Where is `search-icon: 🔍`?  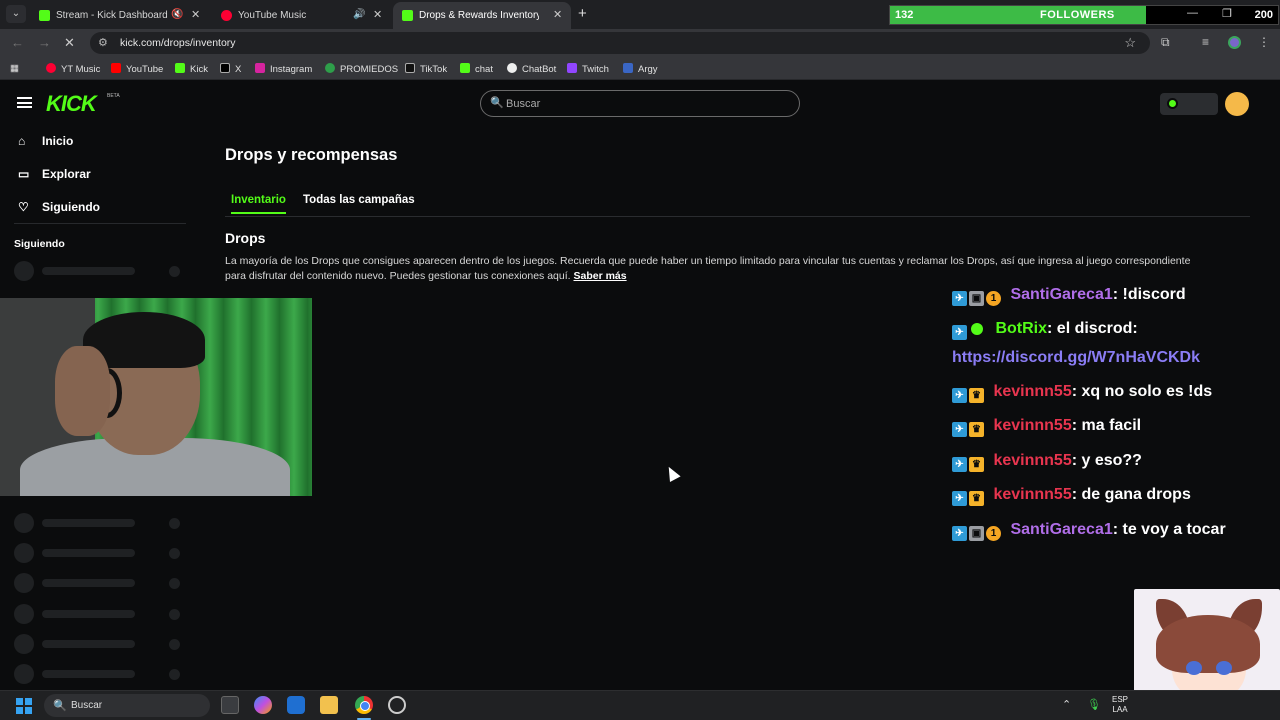 search-icon: 🔍 is located at coordinates (60, 706).